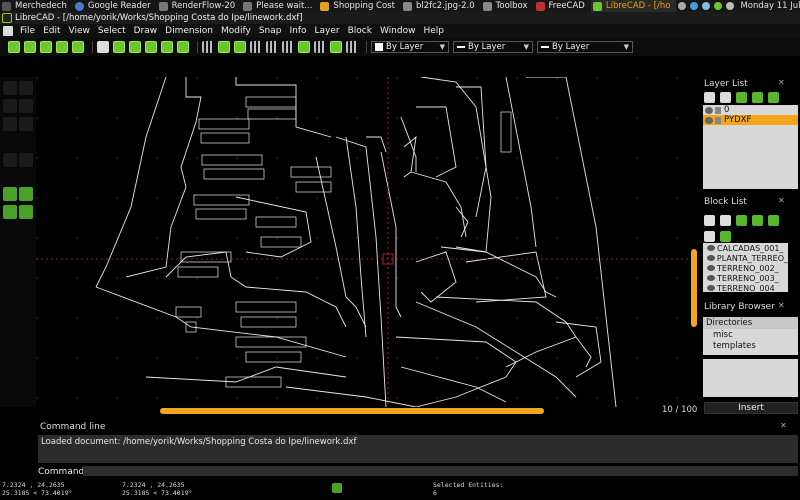  Describe the element at coordinates (199, 6) in the screenshot. I see `taskbar-item-renderflow: RenderFlow-20` at that location.